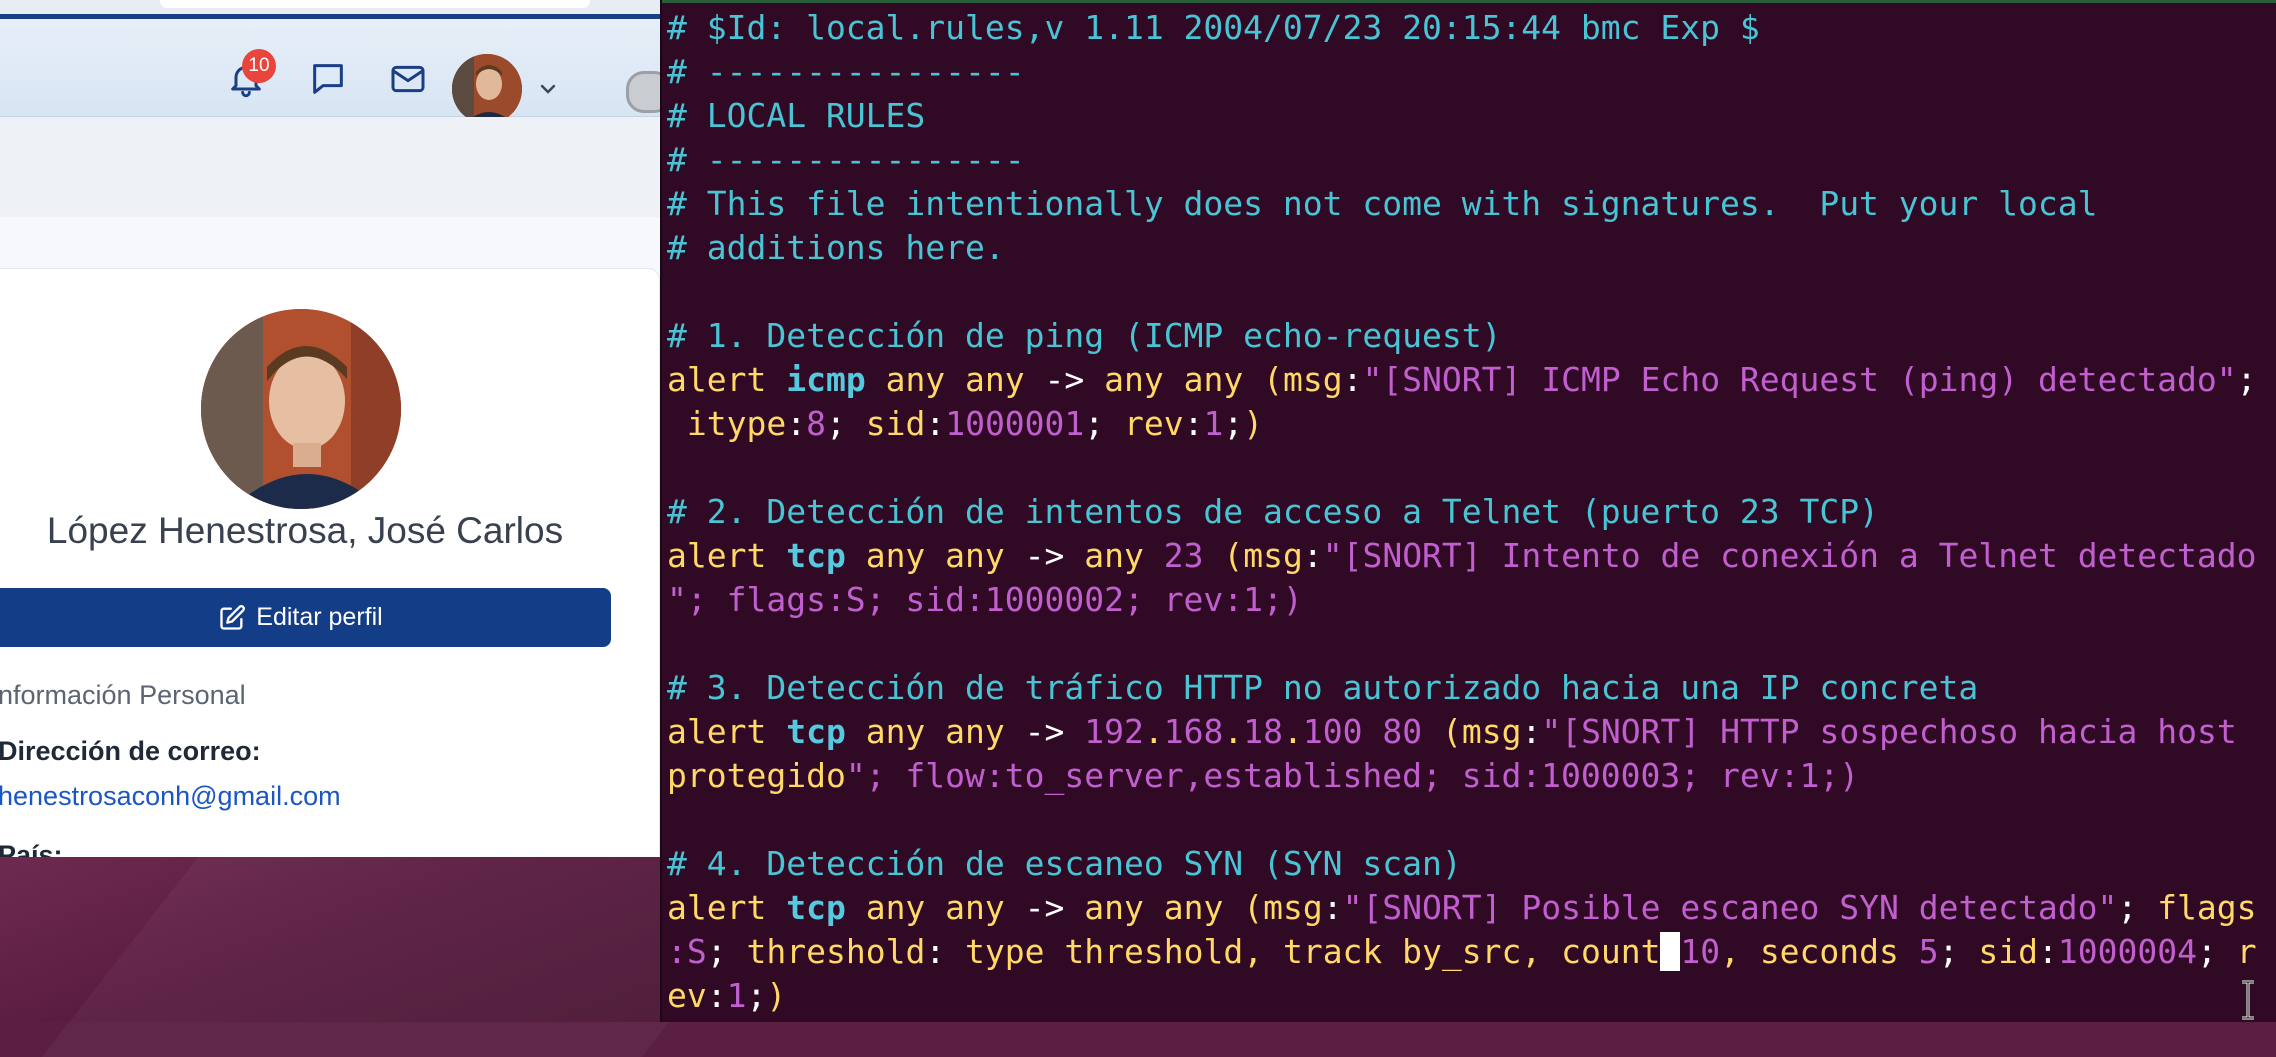 The width and height of the screenshot is (2276, 1057). What do you see at coordinates (487, 89) in the screenshot?
I see `avatar` at bounding box center [487, 89].